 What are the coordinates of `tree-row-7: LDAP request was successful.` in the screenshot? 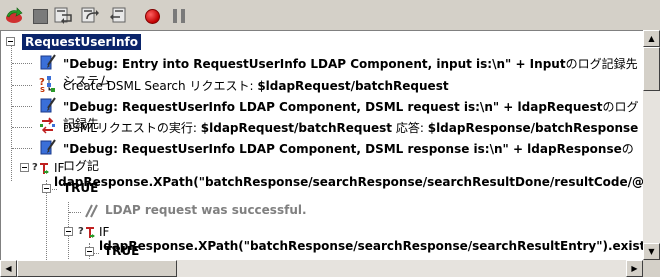 It's located at (206, 210).